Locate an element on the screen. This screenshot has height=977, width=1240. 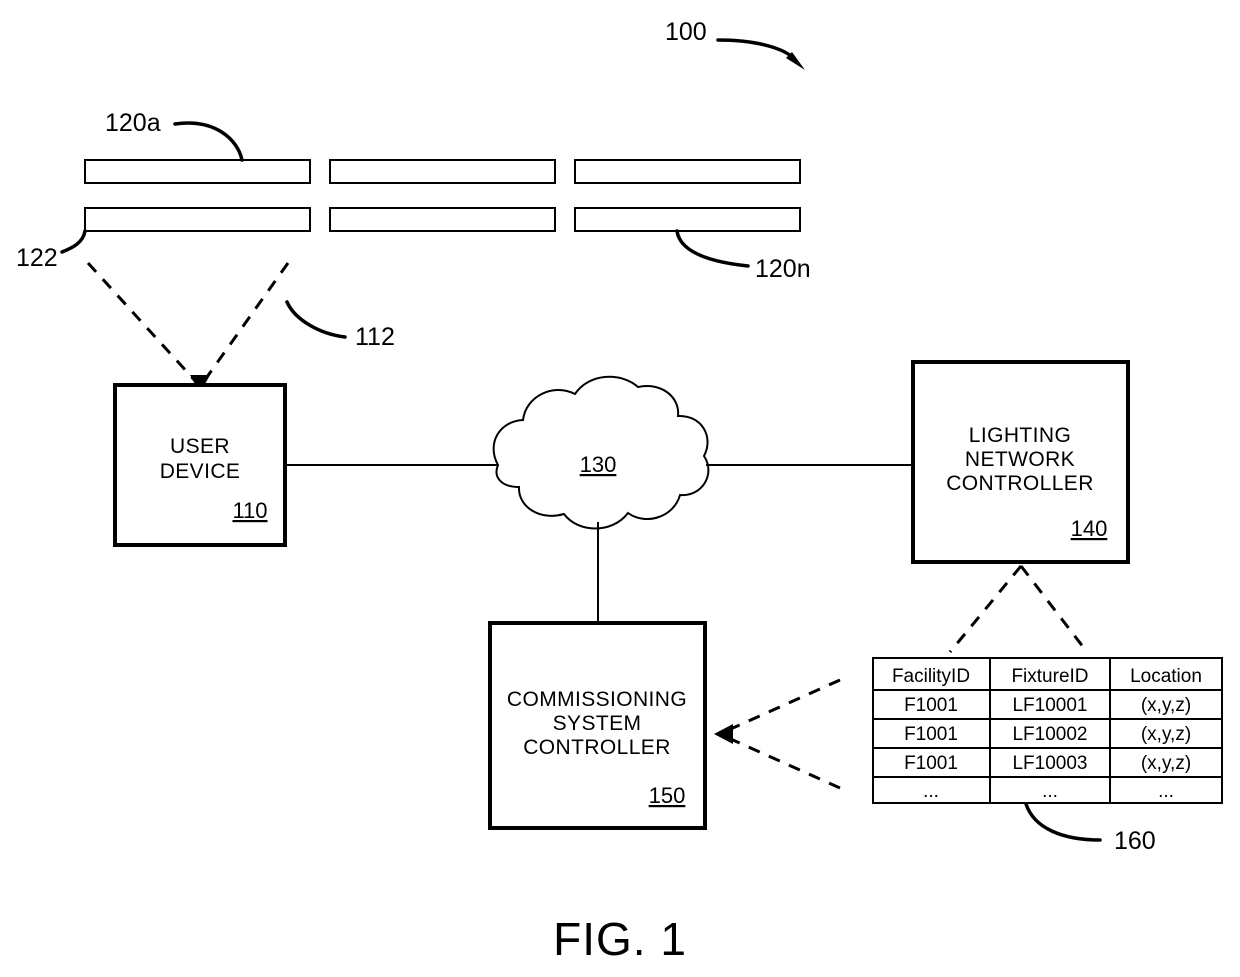
commissioning-system-controller-label-line3: CONTROLLER is located at coordinates (597, 747).